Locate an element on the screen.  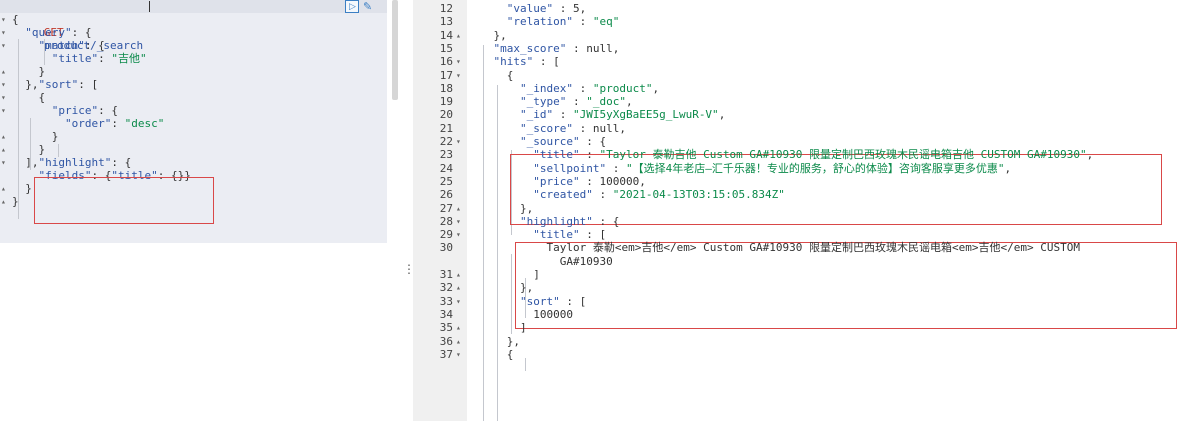
request-line: GET product/_search is located at coordinates (193, 26).